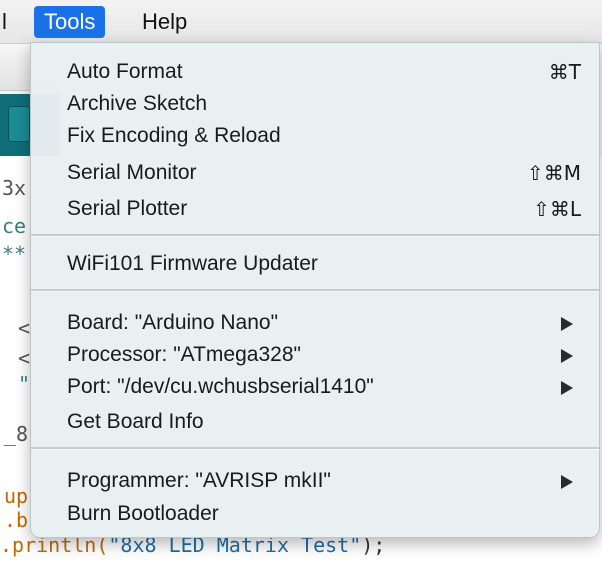  I want to click on menu-item-label: Serial Monitor, so click(132, 172).